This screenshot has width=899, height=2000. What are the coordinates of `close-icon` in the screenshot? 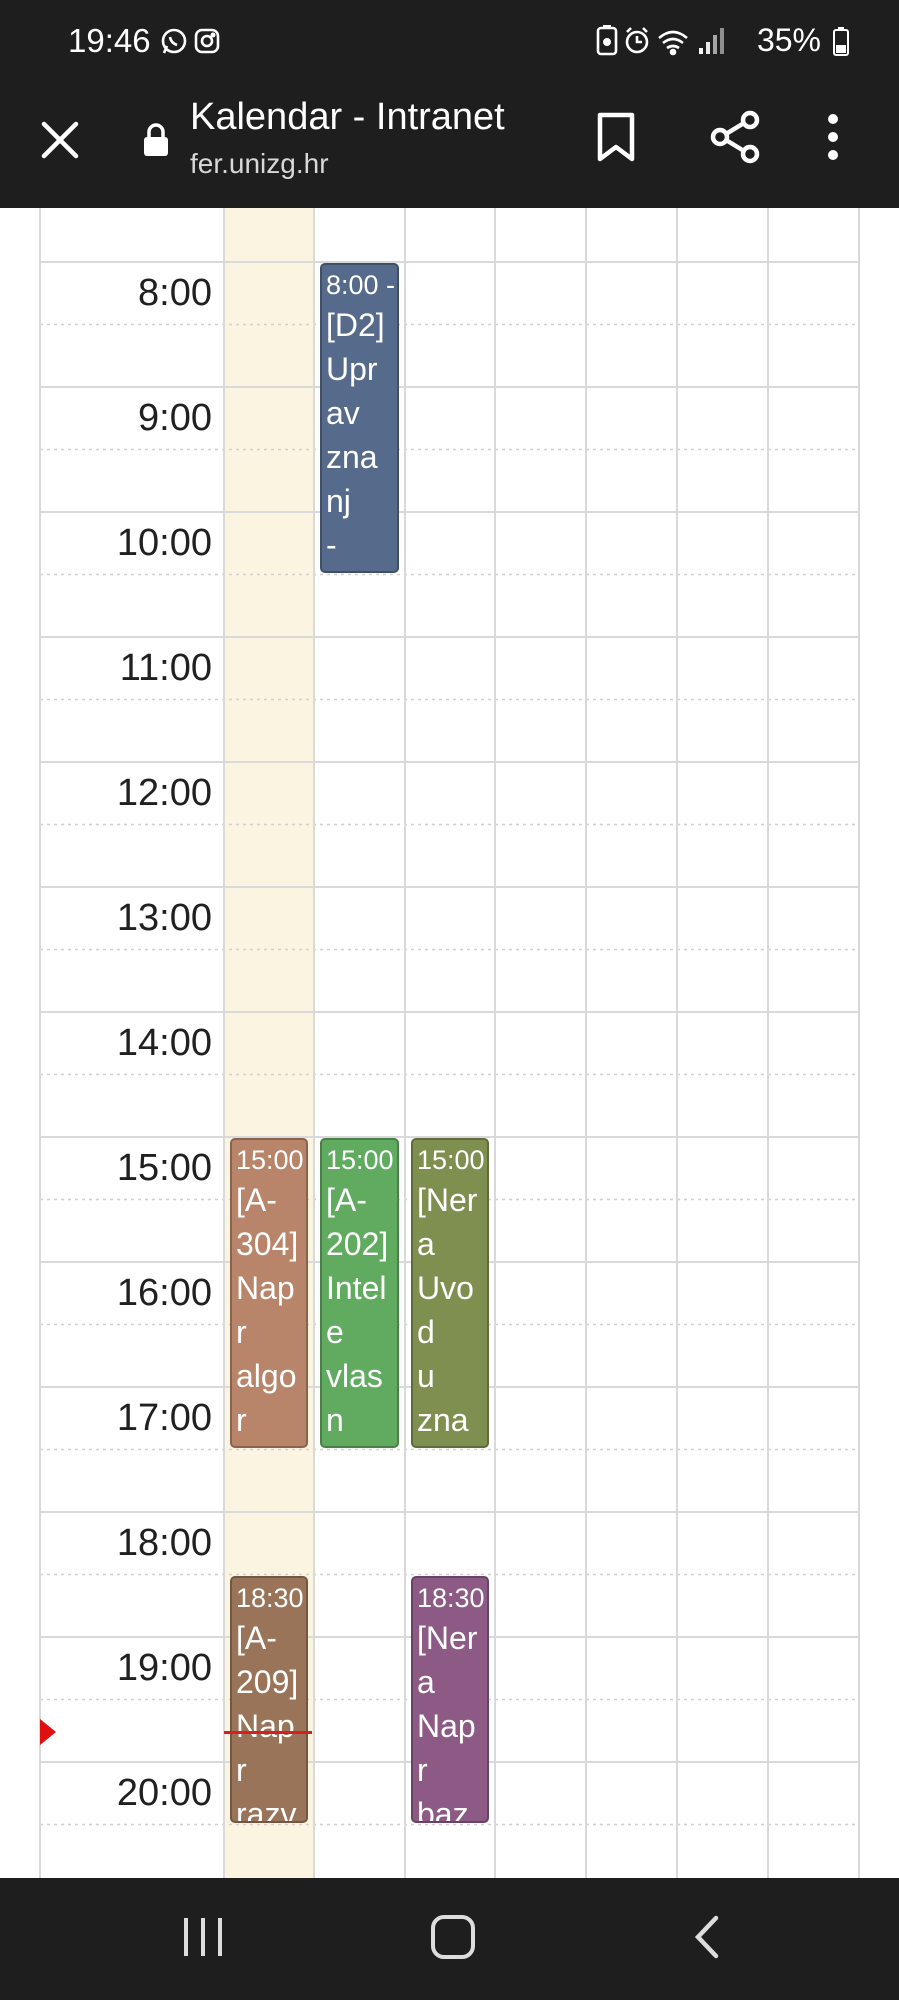 It's located at (60, 140).